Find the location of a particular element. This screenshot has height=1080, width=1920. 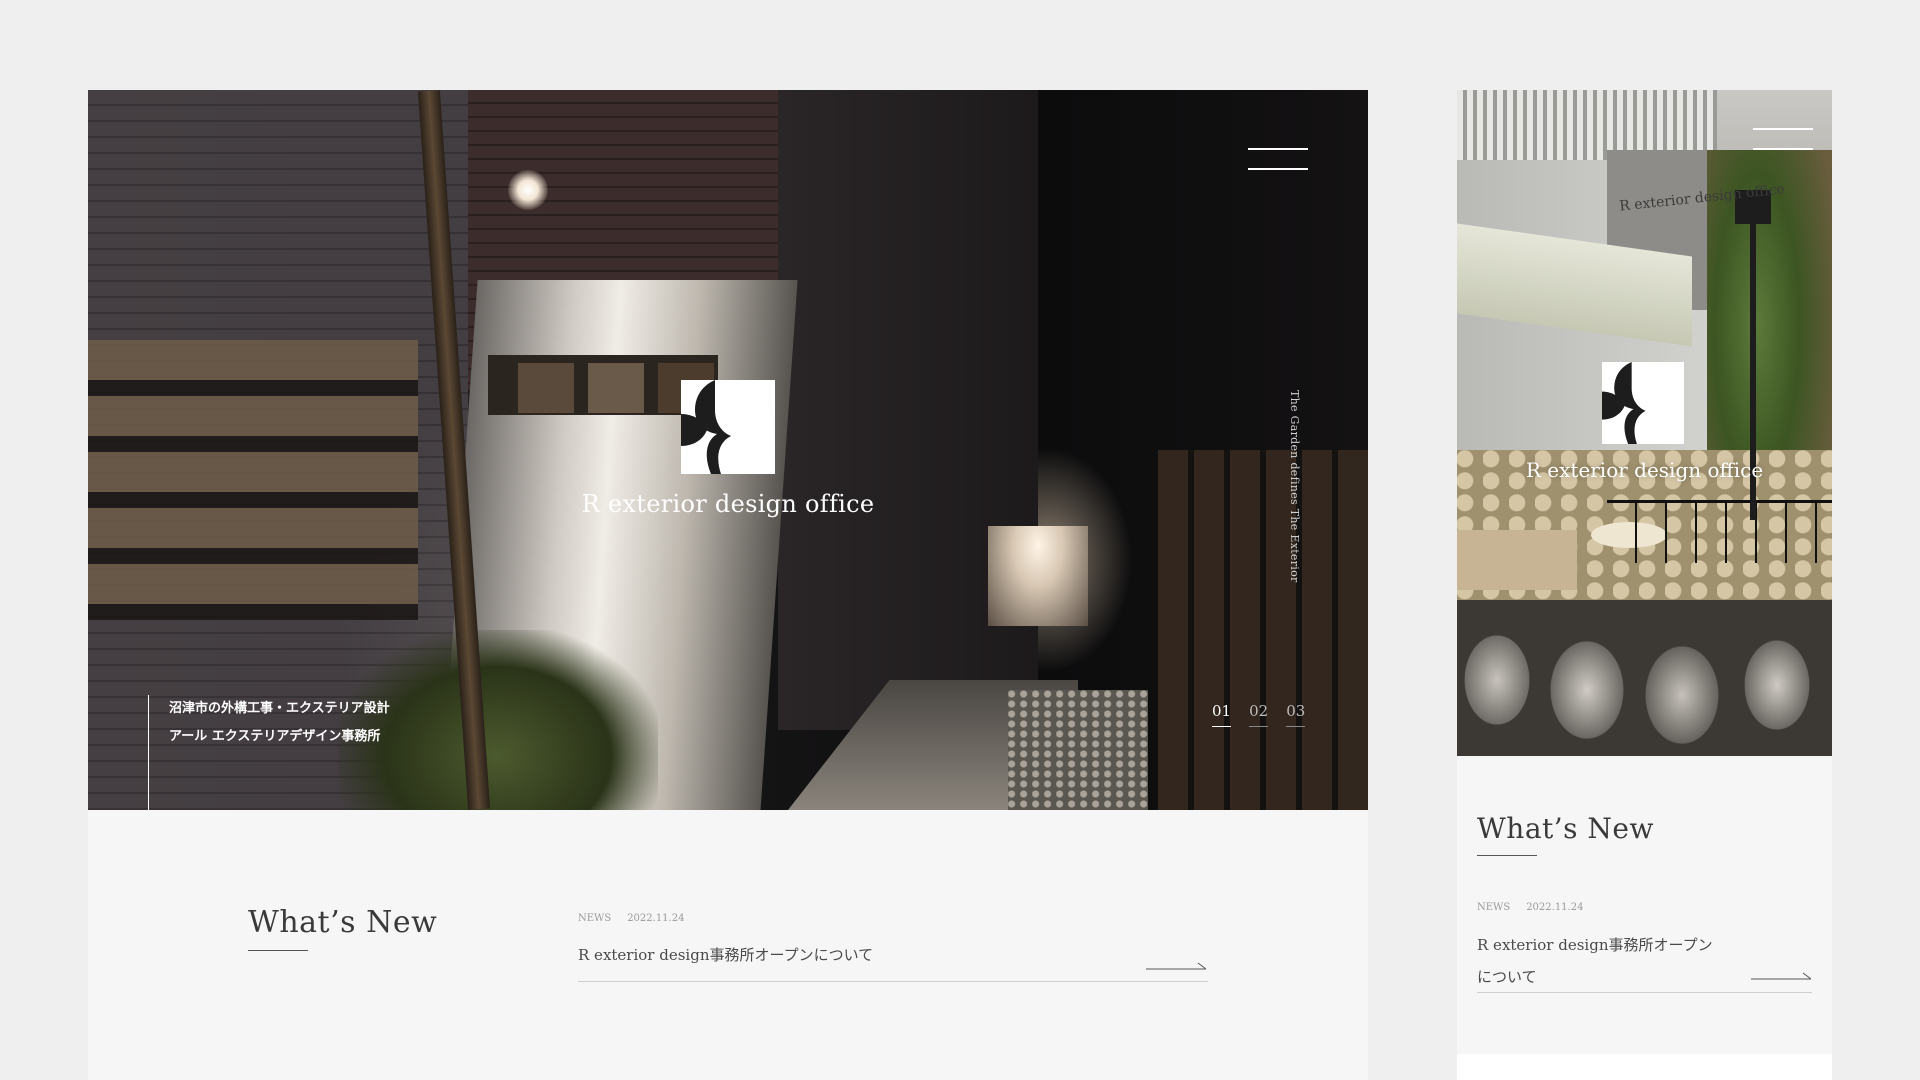

mobile-hero-sofa is located at coordinates (1517, 560).